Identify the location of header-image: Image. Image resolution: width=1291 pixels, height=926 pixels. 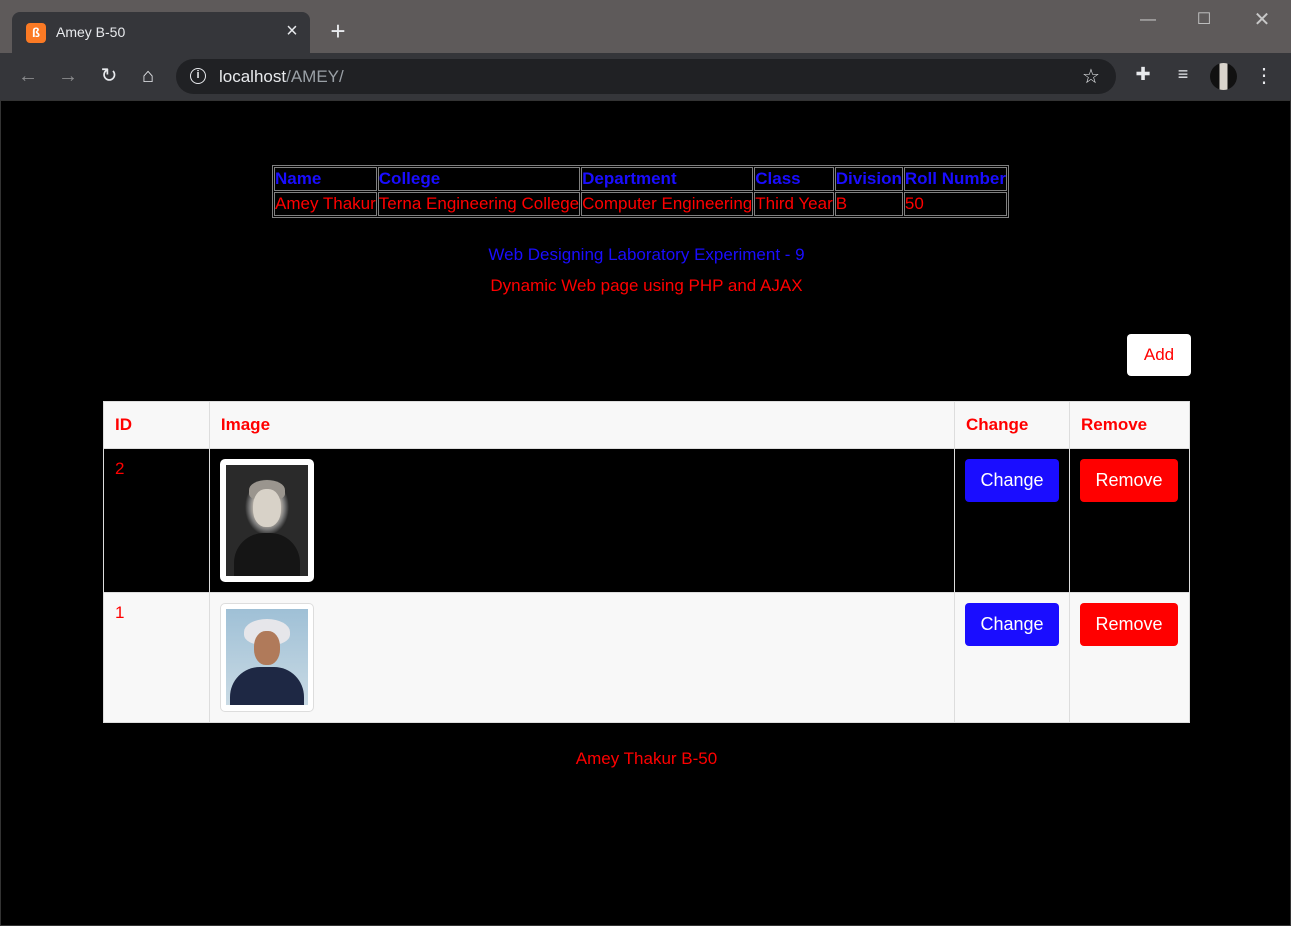
(581, 425).